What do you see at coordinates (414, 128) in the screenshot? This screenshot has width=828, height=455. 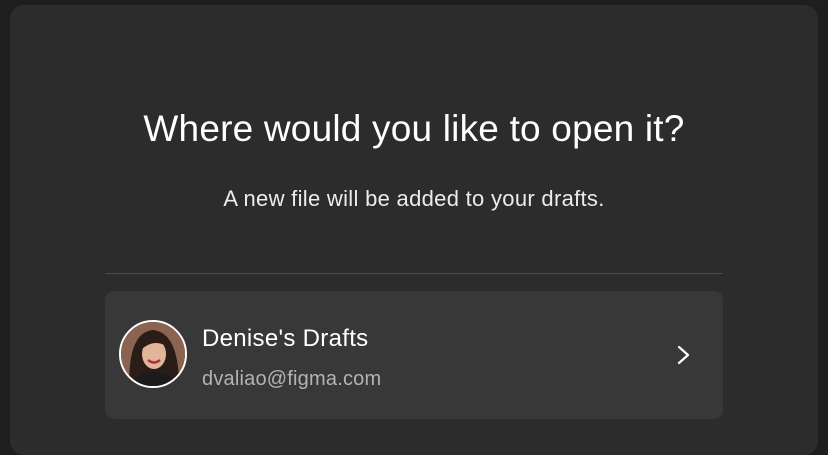 I see `dialog-title: Where would you like to open it?` at bounding box center [414, 128].